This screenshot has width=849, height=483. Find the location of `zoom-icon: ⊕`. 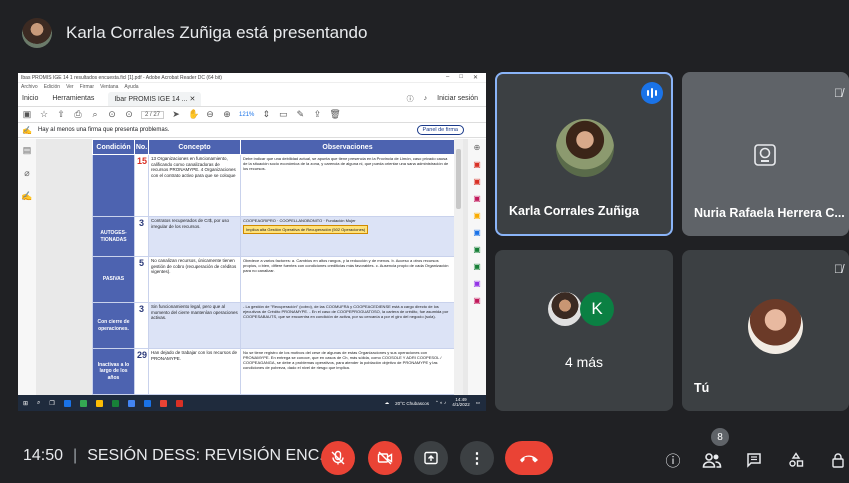

zoom-icon: ⊕ is located at coordinates (477, 147).